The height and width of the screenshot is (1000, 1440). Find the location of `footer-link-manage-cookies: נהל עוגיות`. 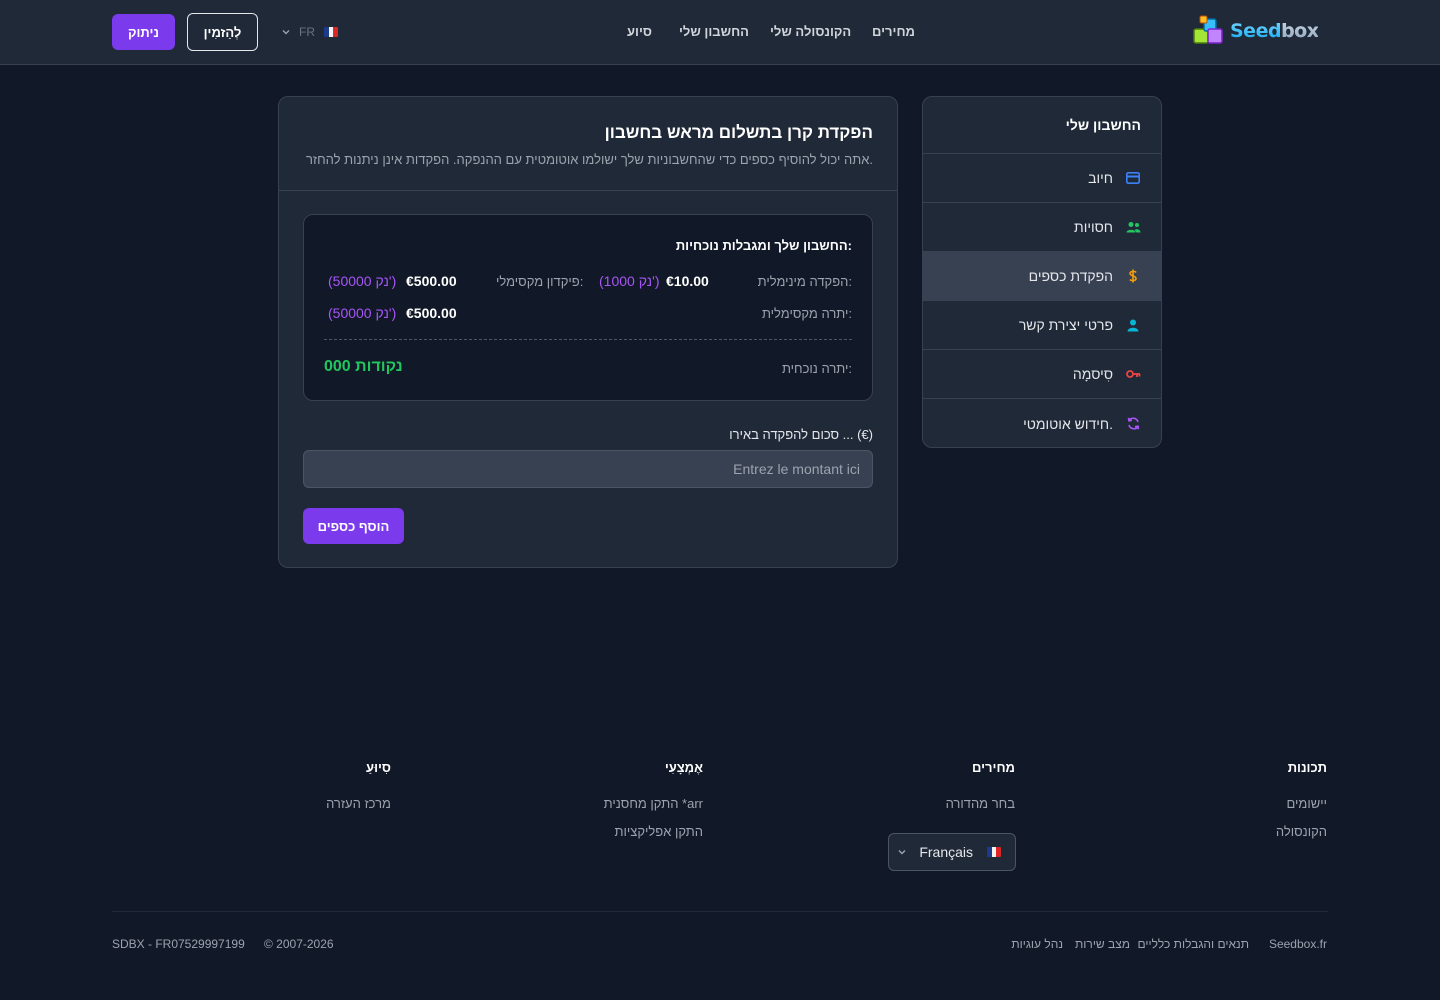

footer-link-manage-cookies: נהל עוגיות is located at coordinates (1037, 944).